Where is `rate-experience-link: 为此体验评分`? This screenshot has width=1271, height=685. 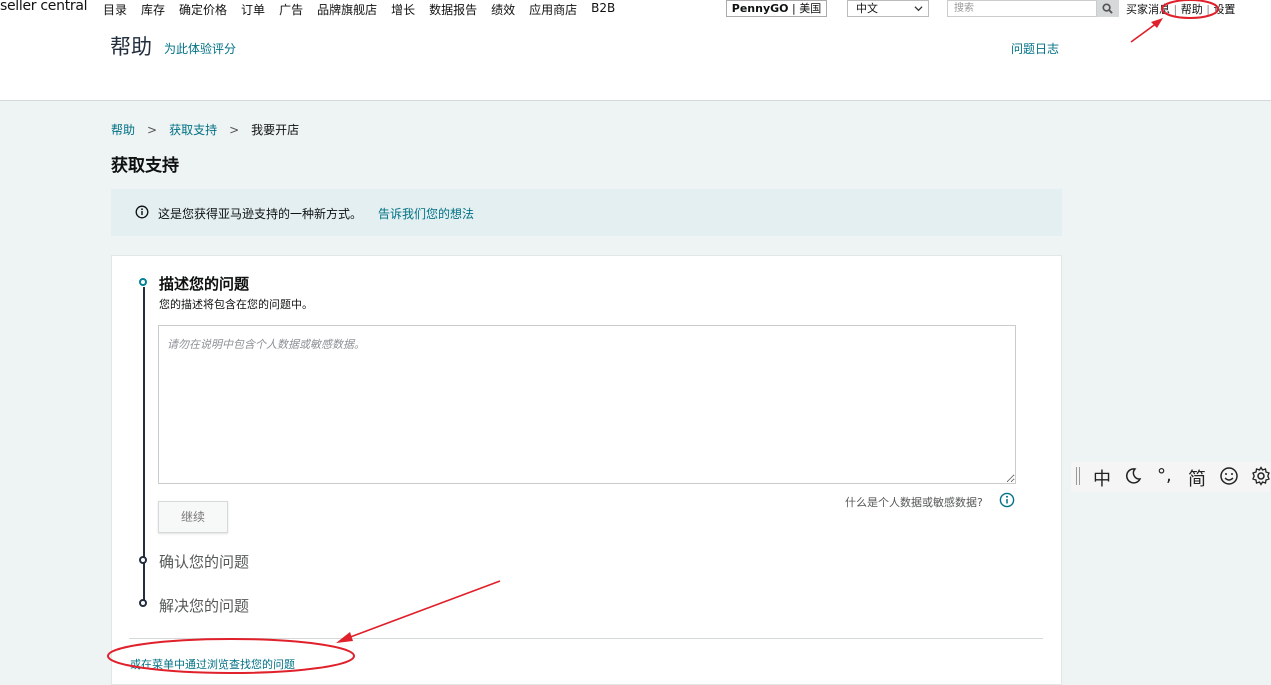 rate-experience-link: 为此体验评分 is located at coordinates (200, 48).